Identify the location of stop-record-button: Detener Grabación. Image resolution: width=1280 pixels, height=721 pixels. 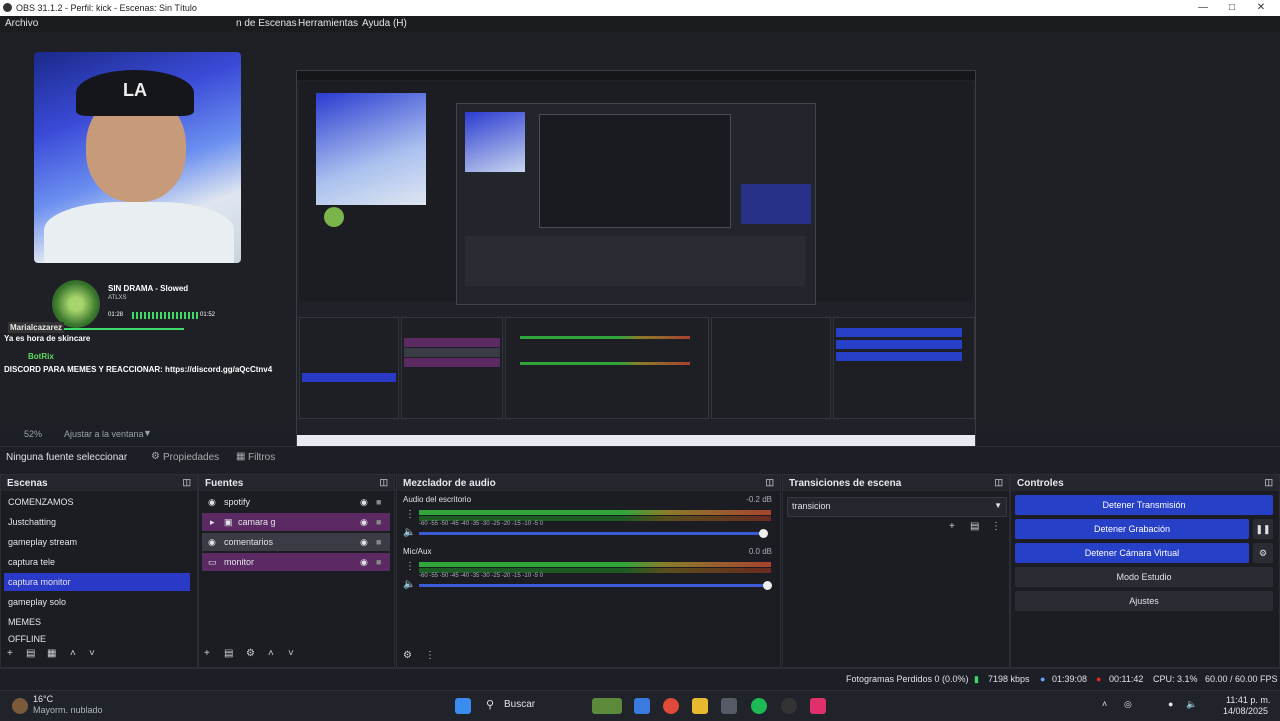
(1132, 529).